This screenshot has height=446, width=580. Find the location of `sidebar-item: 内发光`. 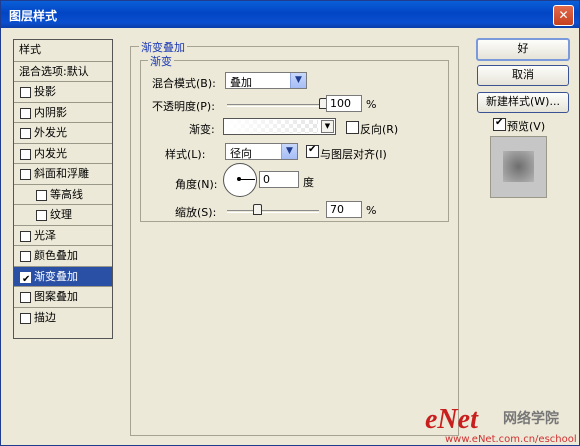

sidebar-item: 内发光 is located at coordinates (63, 152).